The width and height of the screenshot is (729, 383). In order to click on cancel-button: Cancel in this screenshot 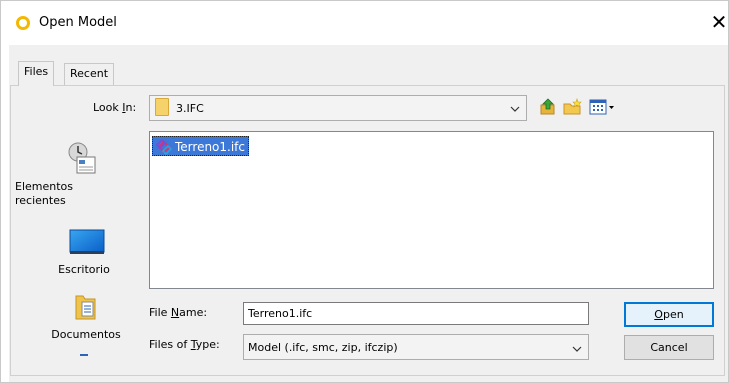, I will do `click(669, 347)`.